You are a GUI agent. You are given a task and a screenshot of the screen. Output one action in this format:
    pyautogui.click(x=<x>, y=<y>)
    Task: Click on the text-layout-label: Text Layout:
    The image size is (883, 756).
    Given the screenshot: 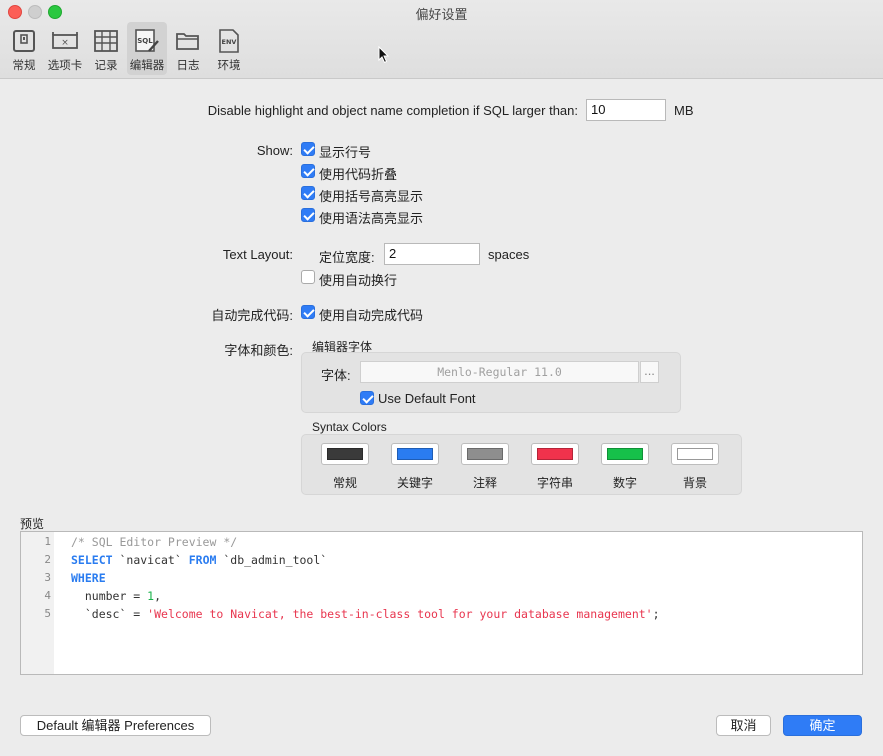 What is the action you would take?
    pyautogui.click(x=257, y=254)
    